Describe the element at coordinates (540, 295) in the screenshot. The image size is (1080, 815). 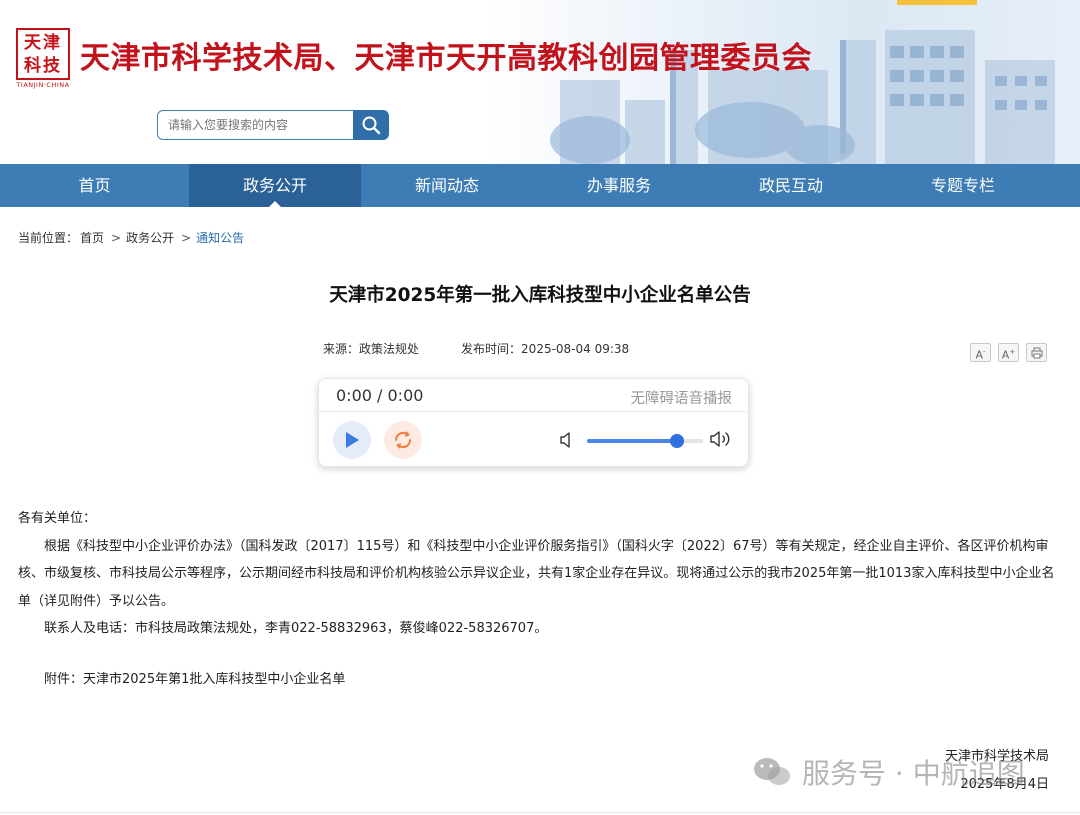
I see `article-title: 天津市2025年第一批入库科技型中小企业名单公告` at that location.